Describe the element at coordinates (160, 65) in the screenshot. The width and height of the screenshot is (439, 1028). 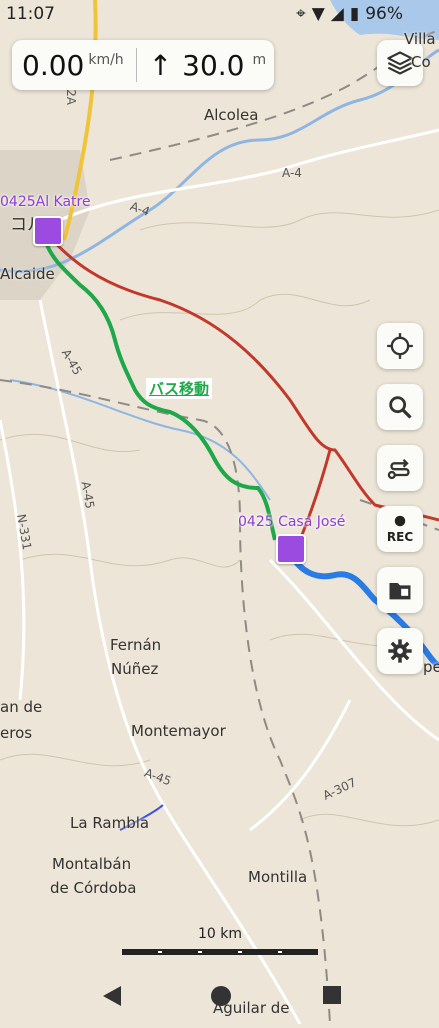
I see `altitude-arrow-icon: ↑` at that location.